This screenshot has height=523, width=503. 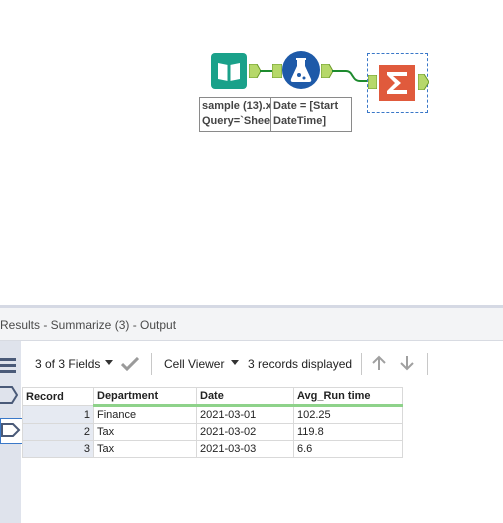 I want to click on summarize-tool, so click(x=398, y=83).